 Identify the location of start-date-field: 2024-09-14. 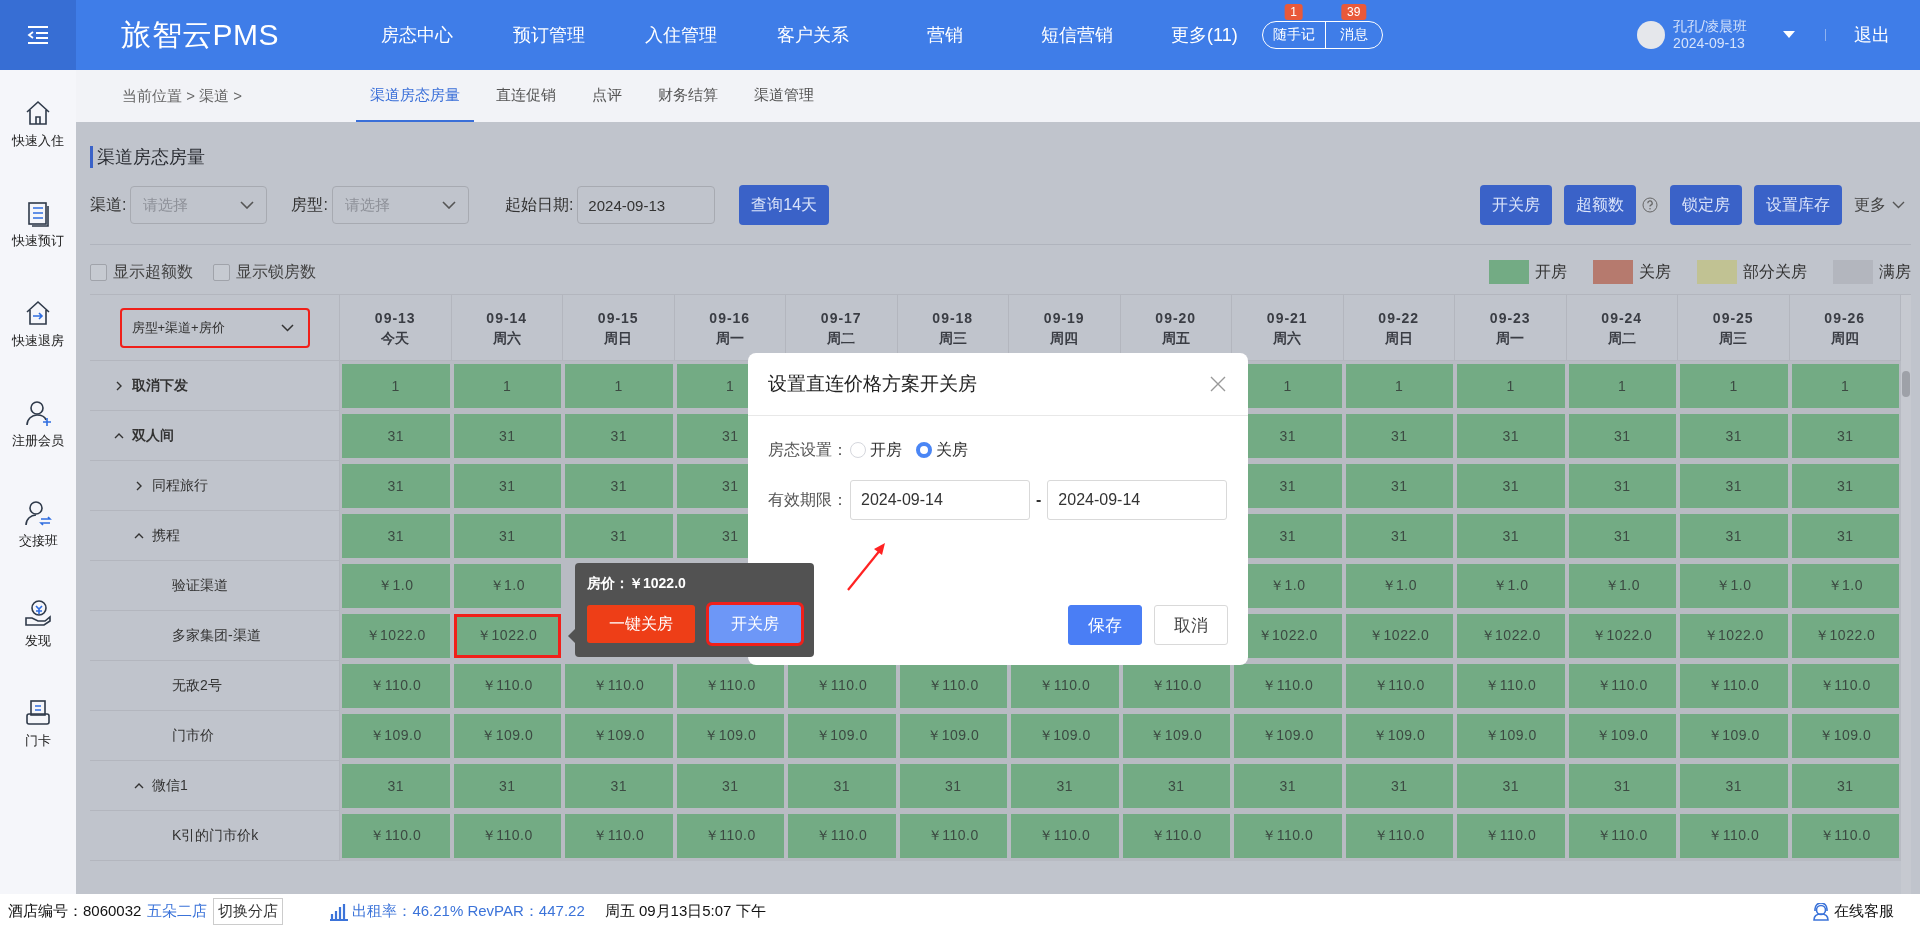
(940, 500).